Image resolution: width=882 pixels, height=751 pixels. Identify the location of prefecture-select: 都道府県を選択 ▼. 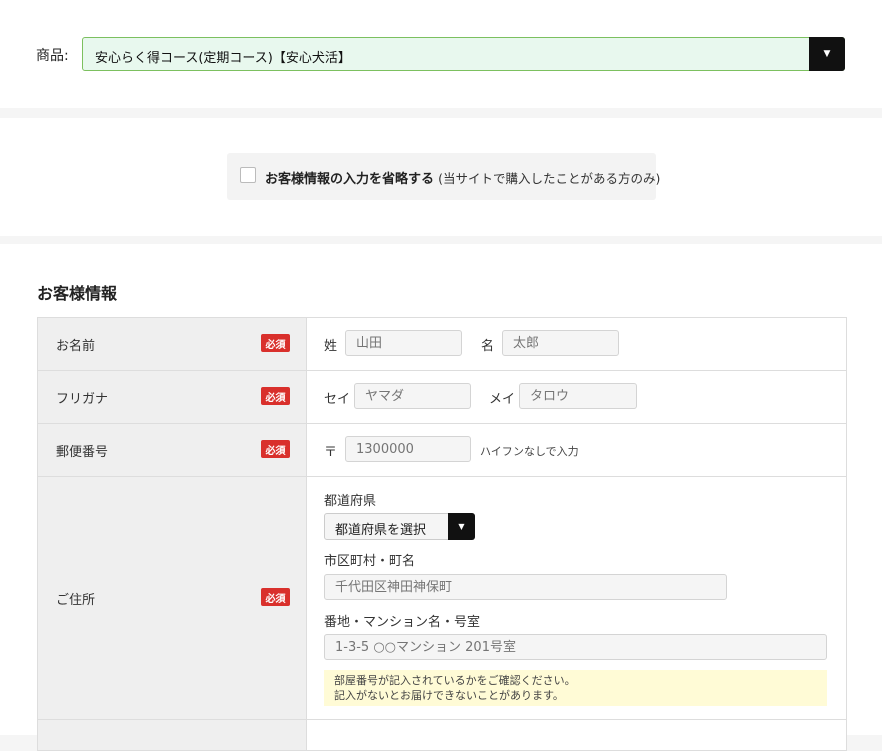
(399, 526).